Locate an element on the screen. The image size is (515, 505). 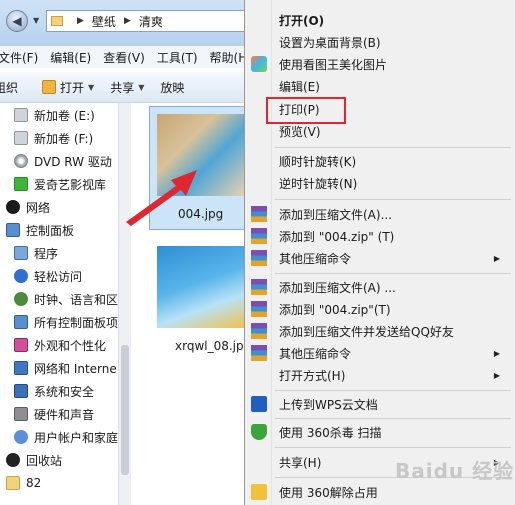
dvd-icon is located at coordinates (21, 161).